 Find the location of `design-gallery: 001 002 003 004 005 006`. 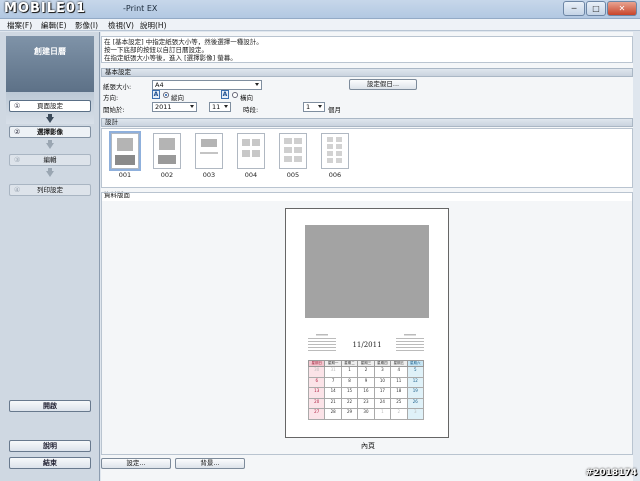

design-gallery: 001 002 003 004 005 006 is located at coordinates (367, 158).